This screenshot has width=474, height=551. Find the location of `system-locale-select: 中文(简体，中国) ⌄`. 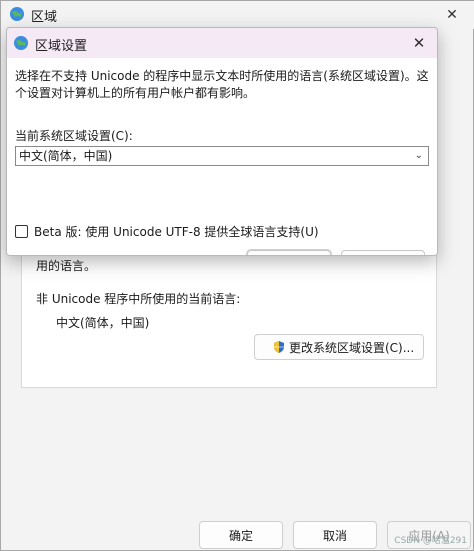

system-locale-select: 中文(简体，中国) ⌄ is located at coordinates (222, 156).